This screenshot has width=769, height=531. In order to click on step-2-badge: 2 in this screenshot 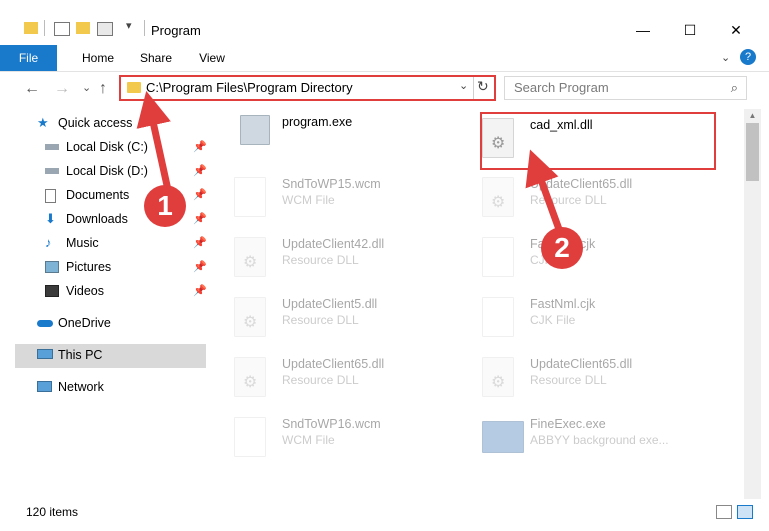, I will do `click(562, 248)`.